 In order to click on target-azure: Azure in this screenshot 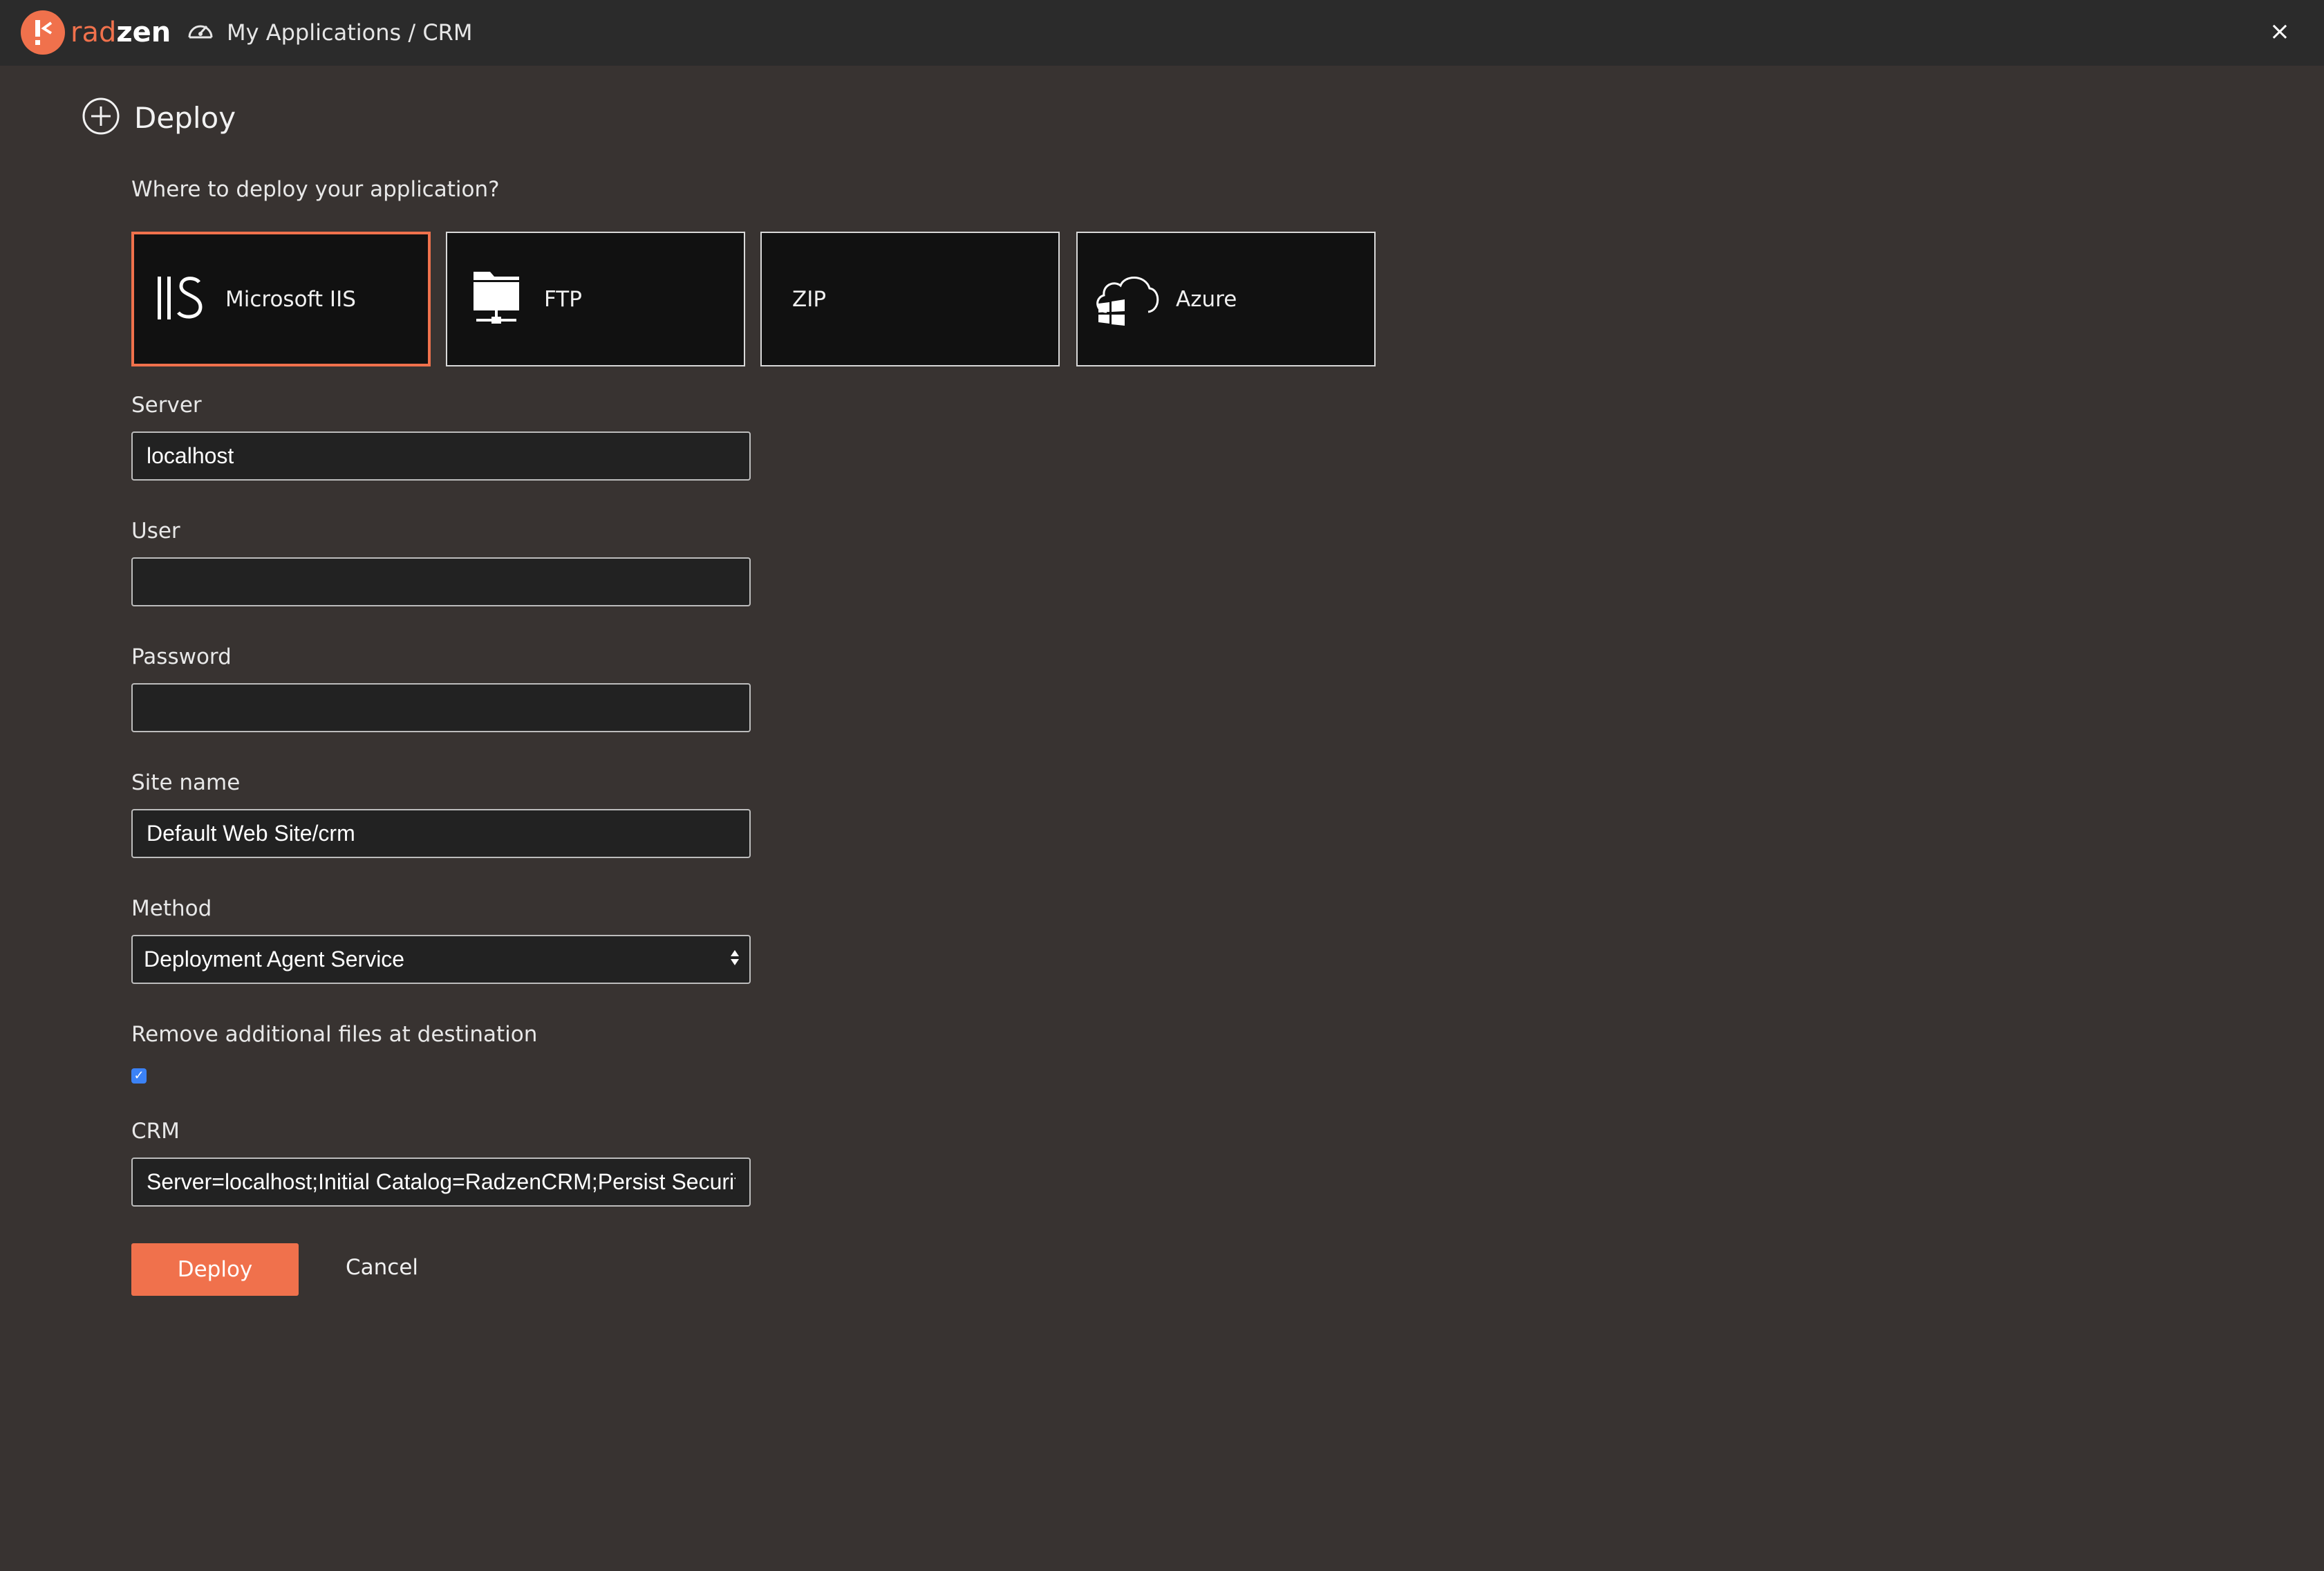, I will do `click(1226, 299)`.